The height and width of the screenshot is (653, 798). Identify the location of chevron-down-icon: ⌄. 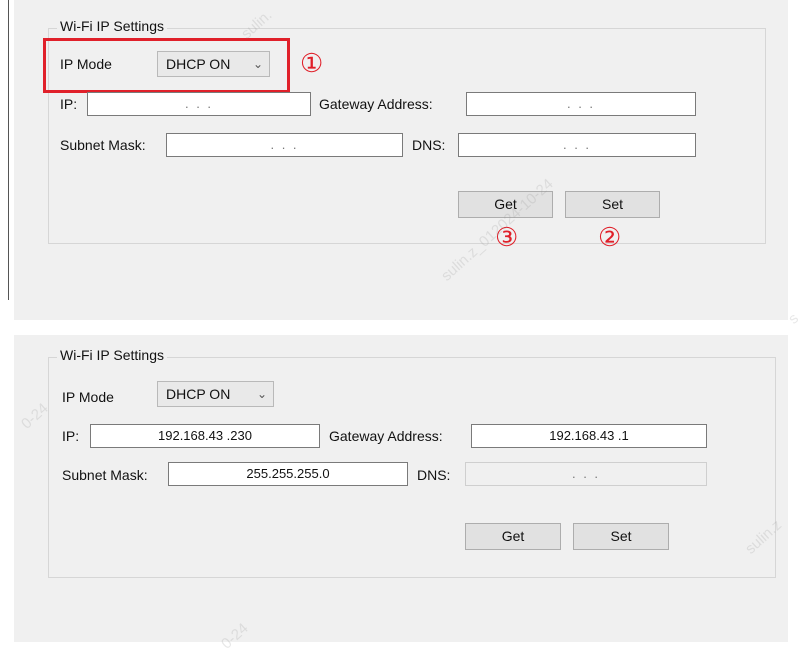
(261, 394).